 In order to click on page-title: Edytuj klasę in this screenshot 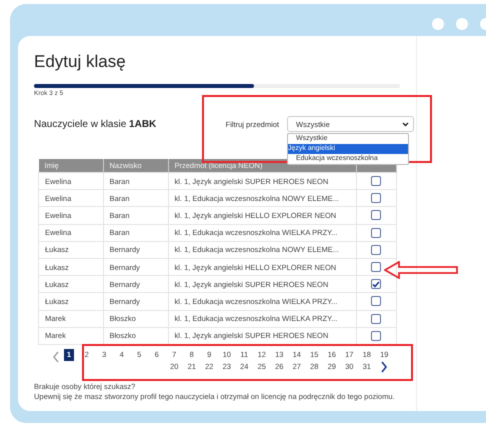, I will do `click(80, 62)`.